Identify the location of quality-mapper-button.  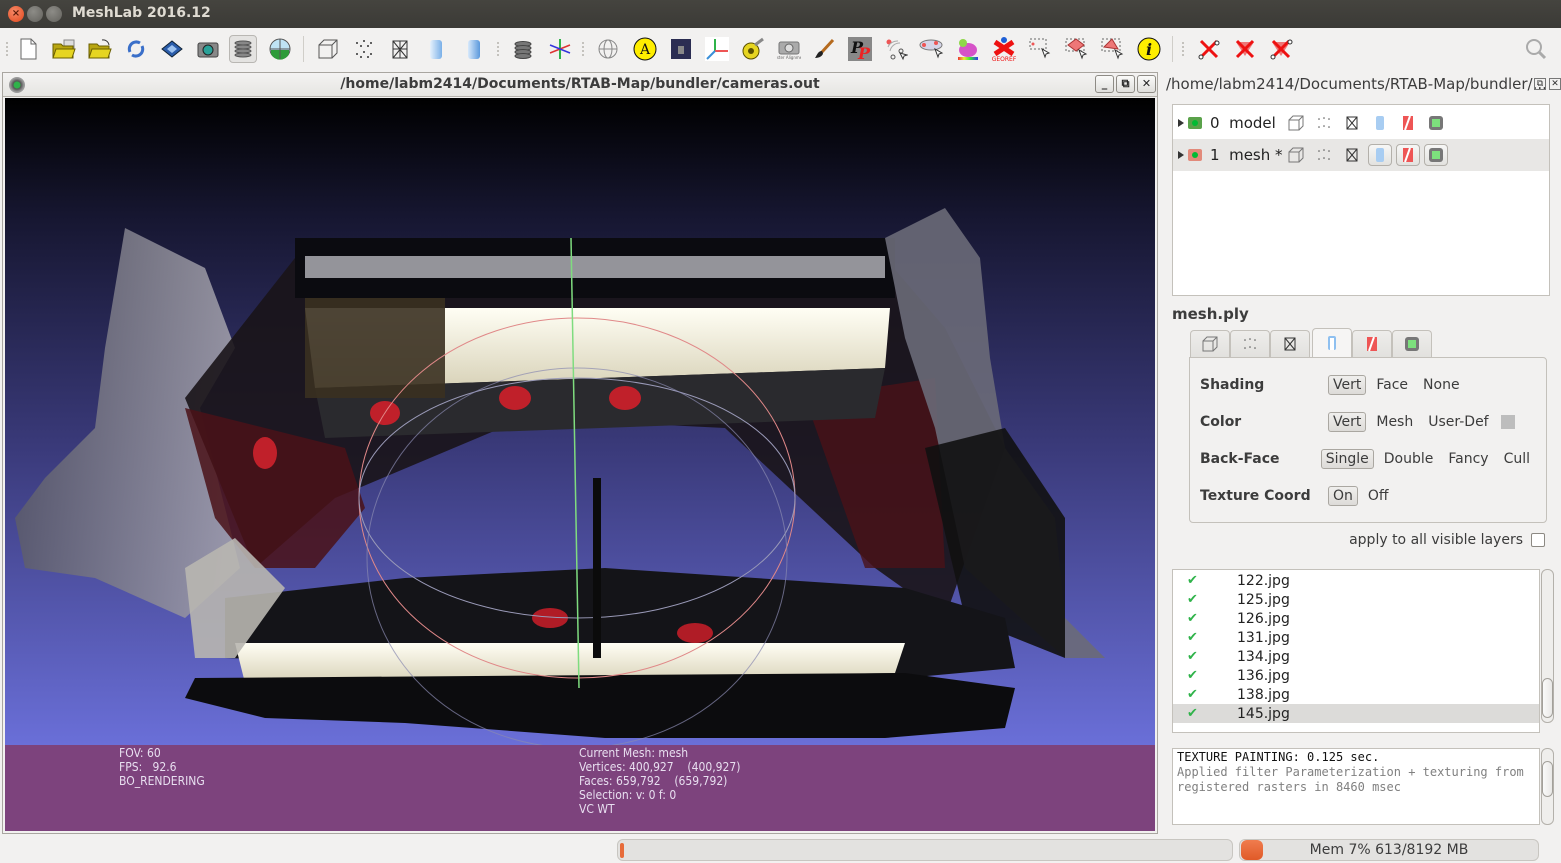
(968, 49).